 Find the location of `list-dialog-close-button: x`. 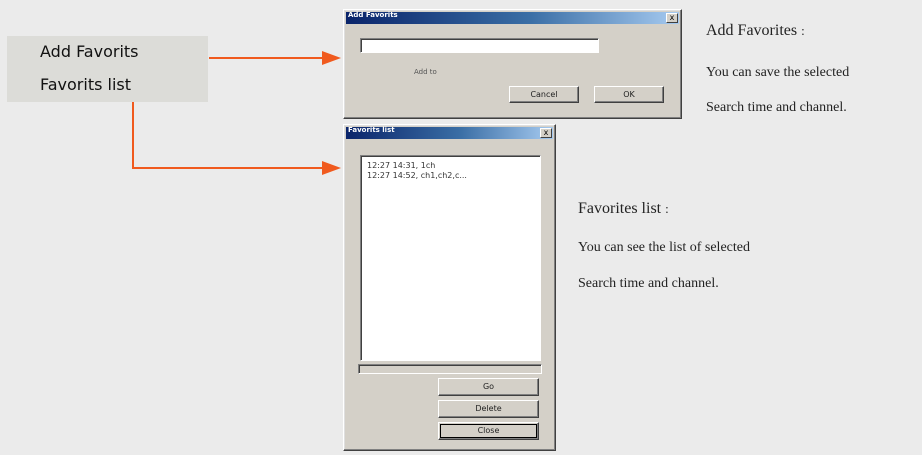

list-dialog-close-button: x is located at coordinates (546, 133).